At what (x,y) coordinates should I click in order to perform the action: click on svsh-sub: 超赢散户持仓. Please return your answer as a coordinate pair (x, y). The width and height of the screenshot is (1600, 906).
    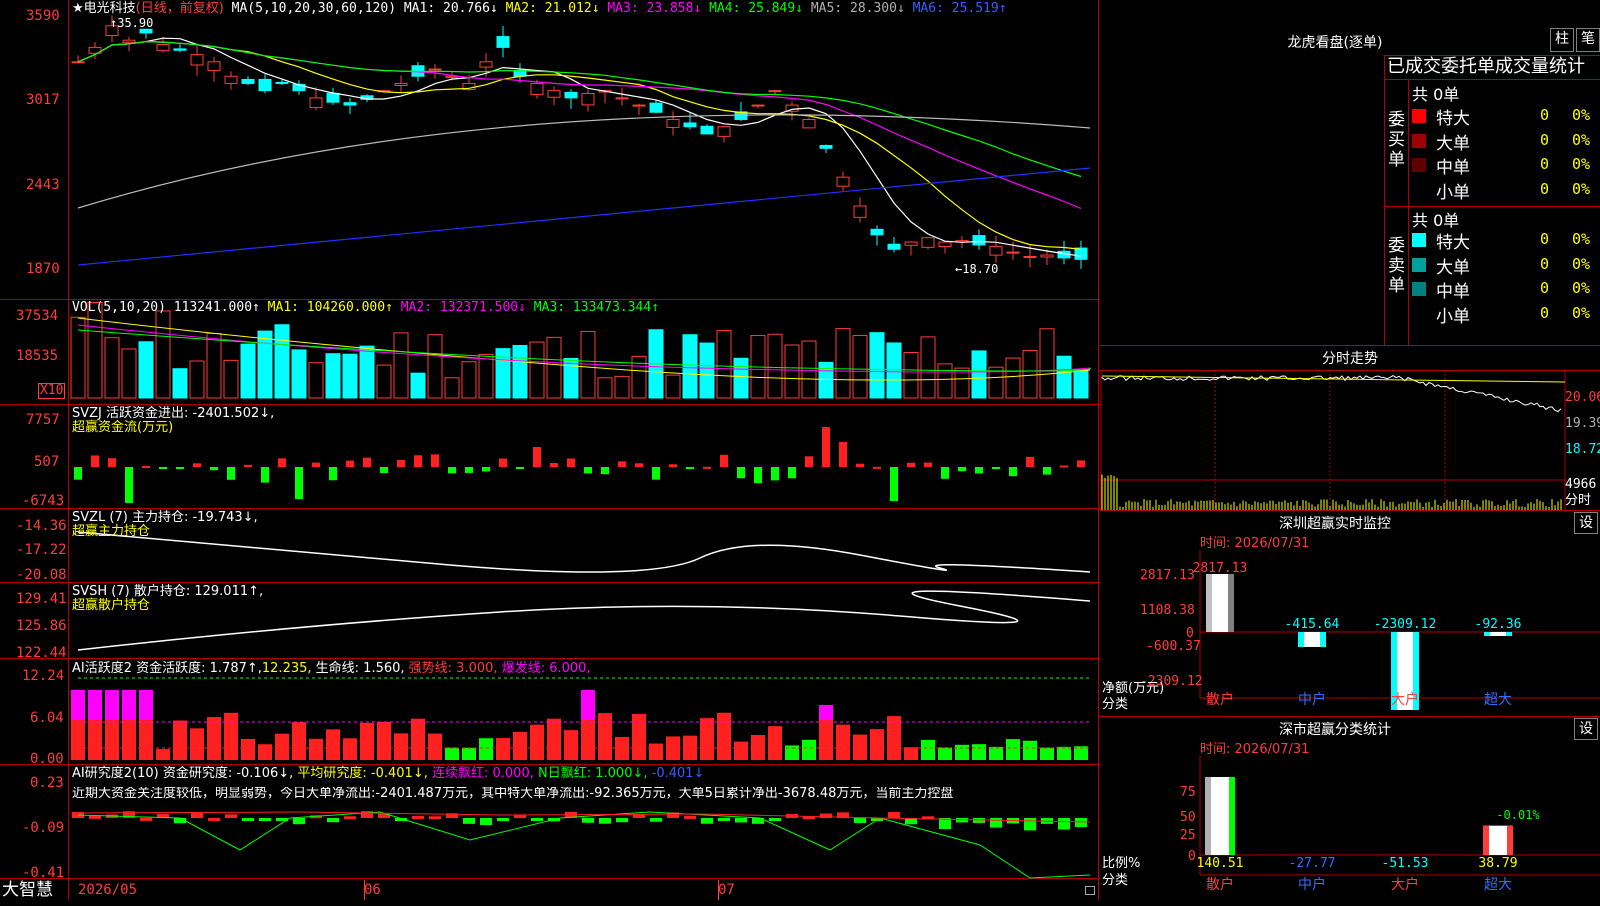
    Looking at the image, I should click on (111, 605).